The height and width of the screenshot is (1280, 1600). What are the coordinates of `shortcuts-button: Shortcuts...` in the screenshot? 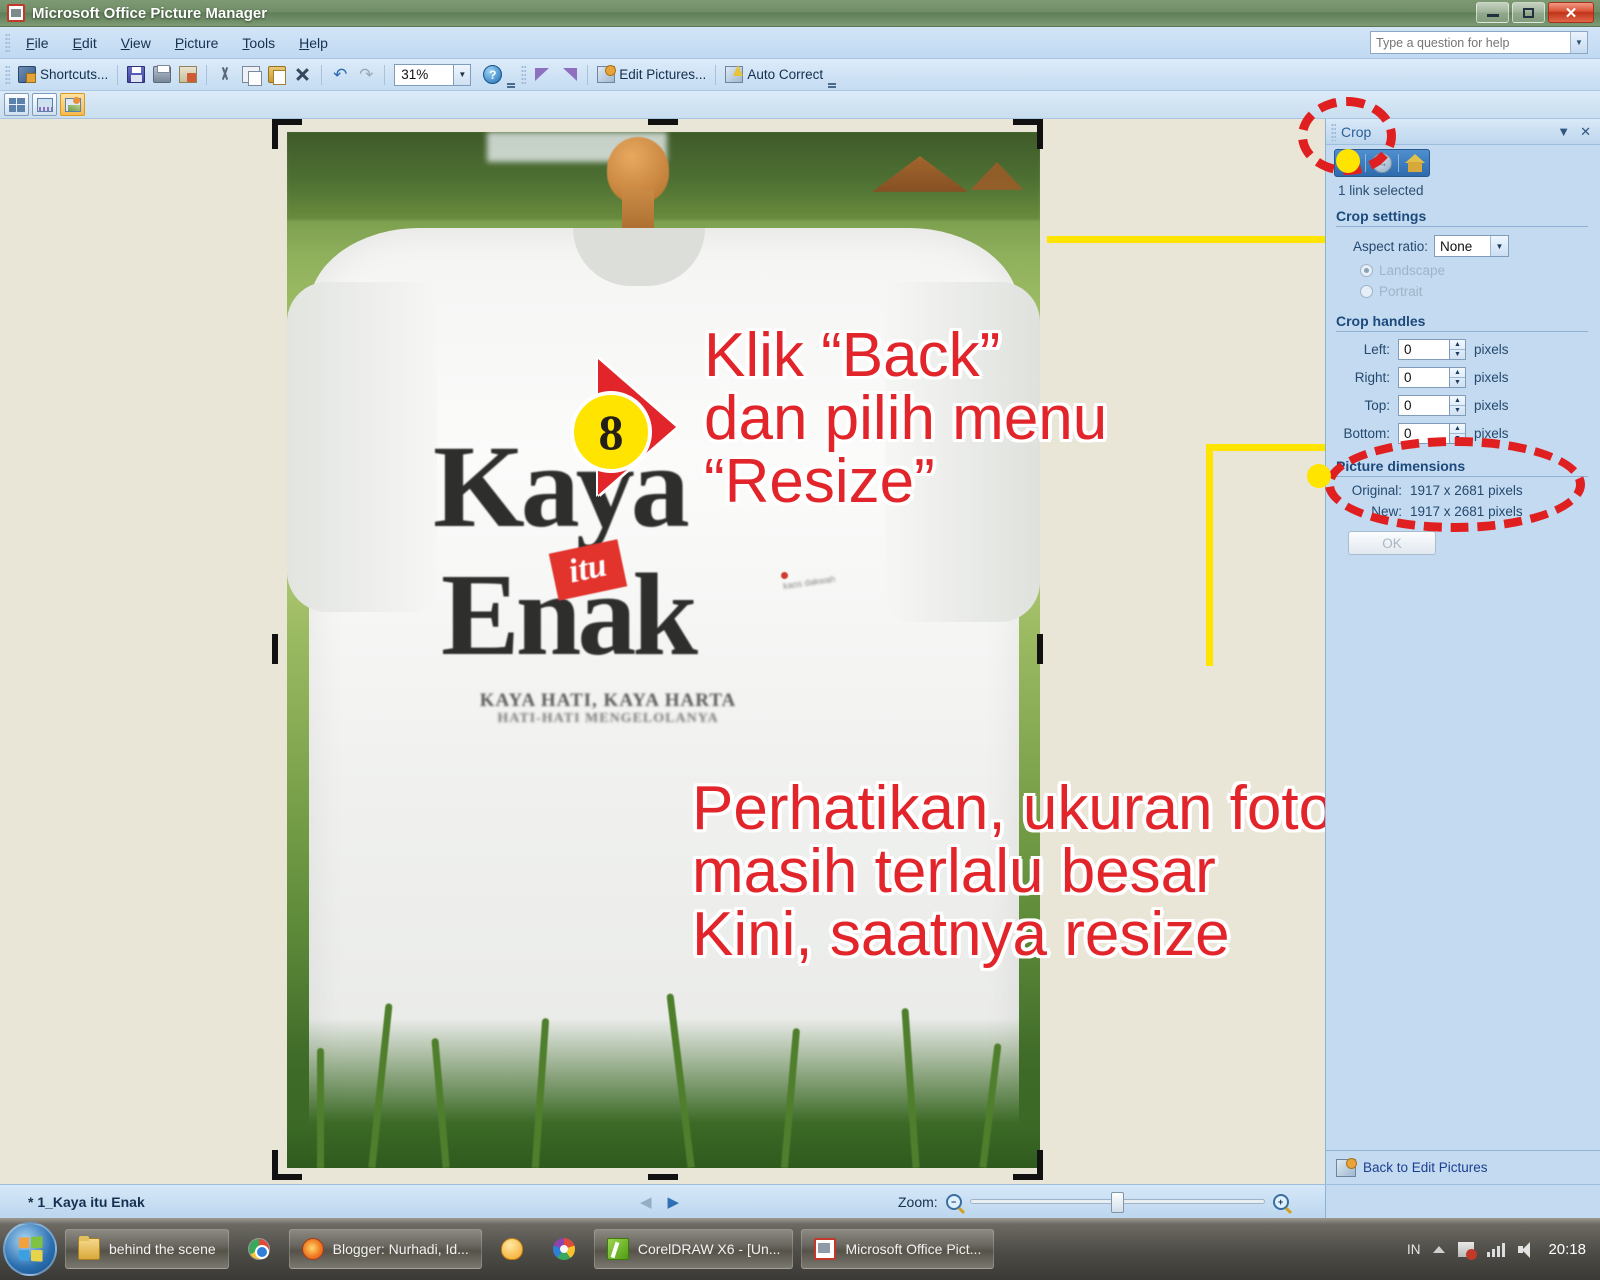 It's located at (63, 75).